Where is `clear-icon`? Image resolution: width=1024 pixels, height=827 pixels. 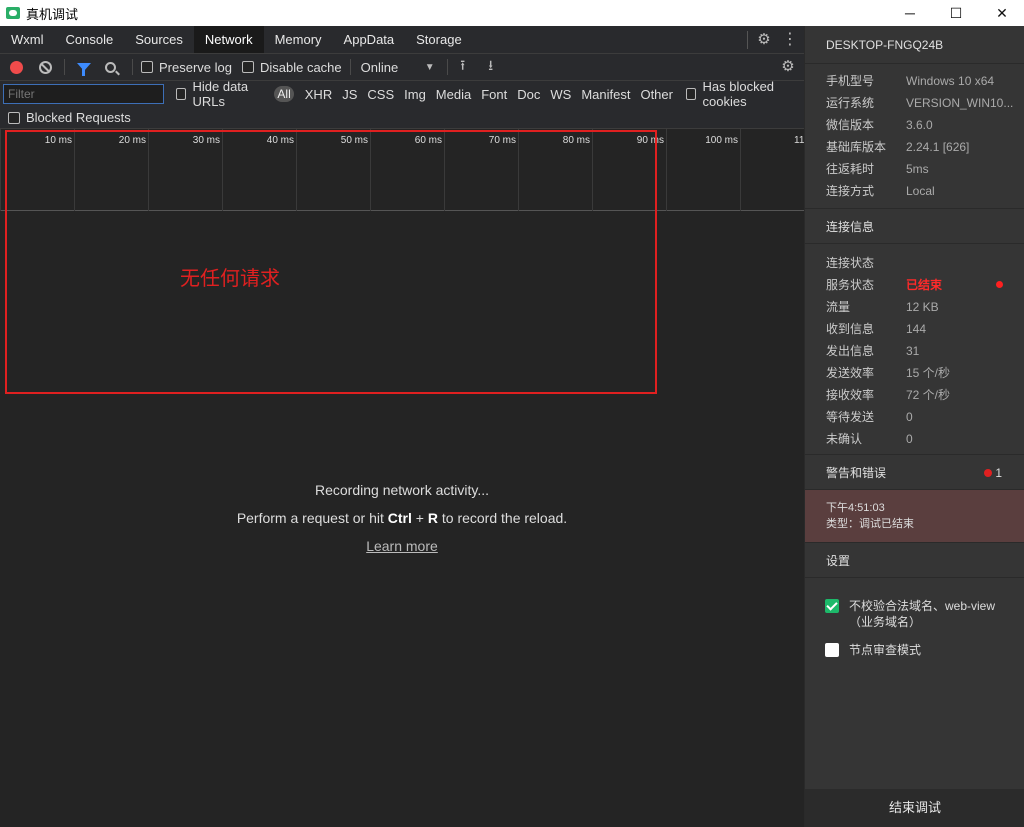 clear-icon is located at coordinates (45, 67).